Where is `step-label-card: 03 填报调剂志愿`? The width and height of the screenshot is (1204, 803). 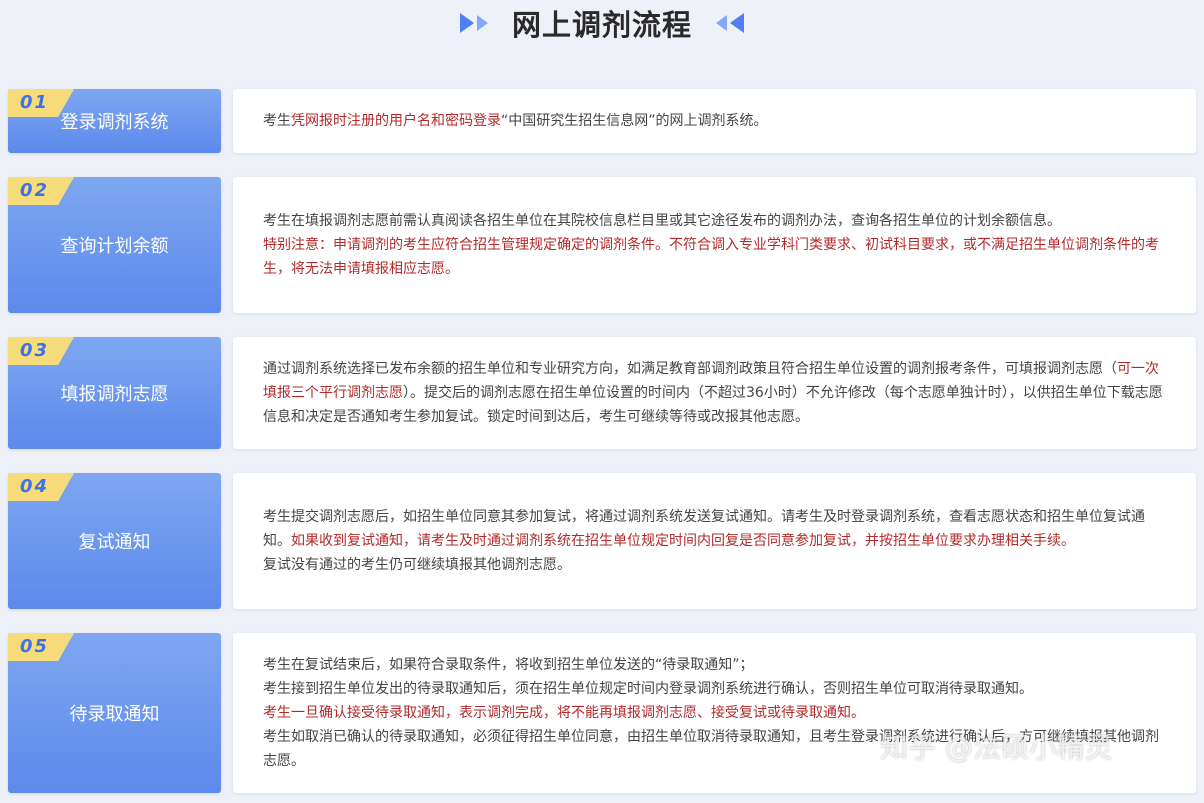 step-label-card: 03 填报调剂志愿 is located at coordinates (114, 393).